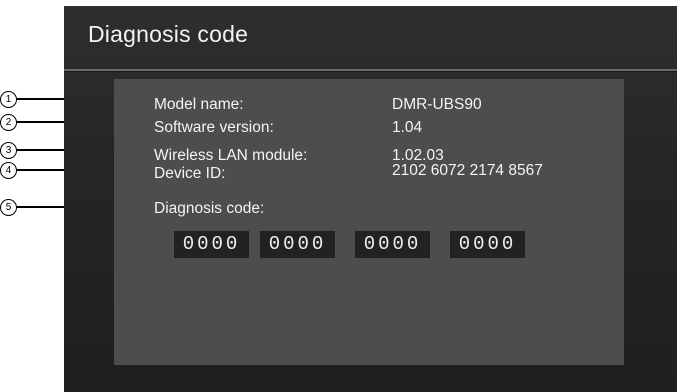 This screenshot has height=392, width=677. Describe the element at coordinates (8, 170) in the screenshot. I see `callout-number: 4` at that location.